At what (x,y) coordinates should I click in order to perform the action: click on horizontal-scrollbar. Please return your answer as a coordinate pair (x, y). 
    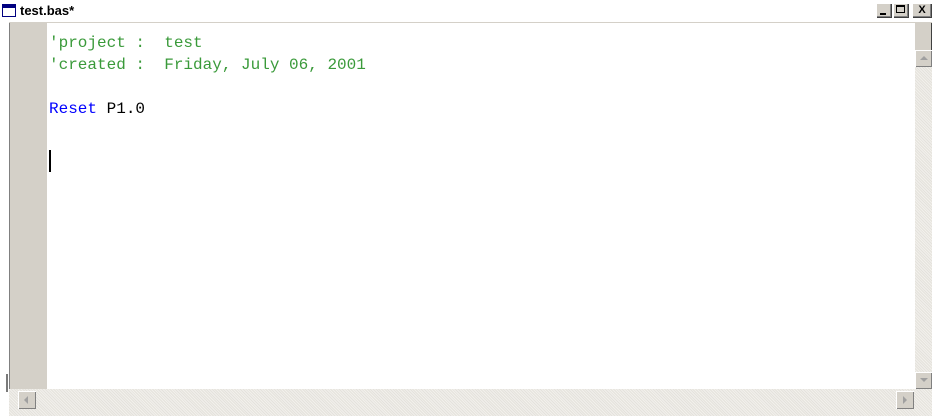
    Looking at the image, I should click on (470, 402).